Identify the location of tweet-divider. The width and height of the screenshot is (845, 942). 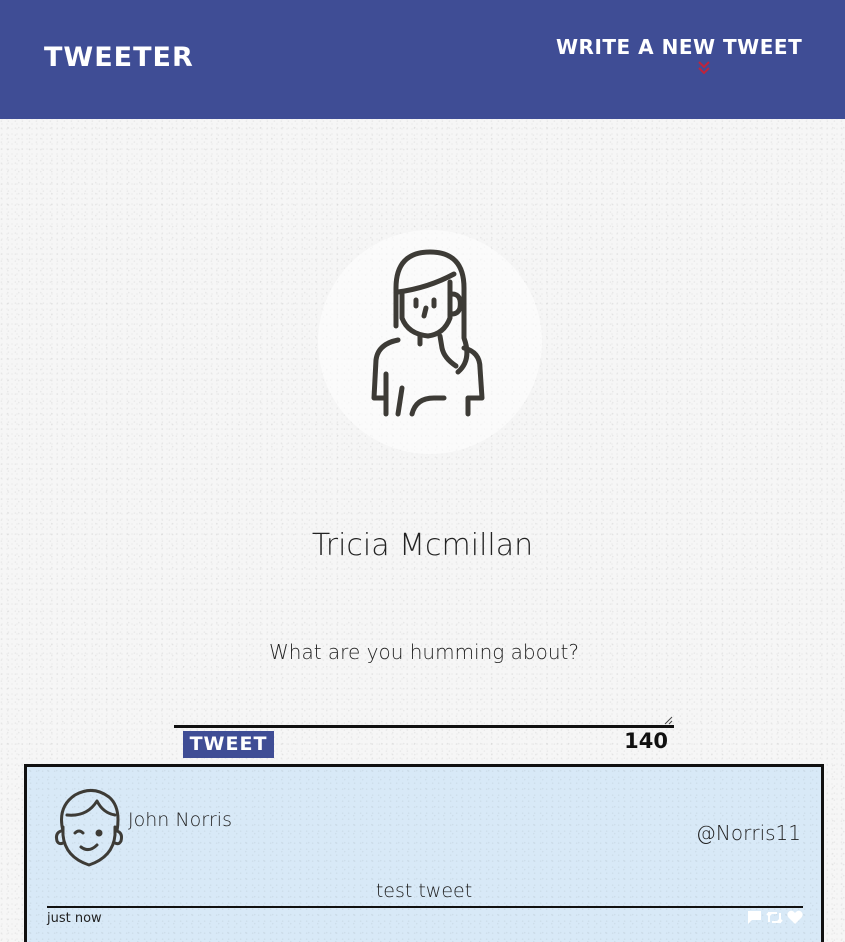
(425, 907).